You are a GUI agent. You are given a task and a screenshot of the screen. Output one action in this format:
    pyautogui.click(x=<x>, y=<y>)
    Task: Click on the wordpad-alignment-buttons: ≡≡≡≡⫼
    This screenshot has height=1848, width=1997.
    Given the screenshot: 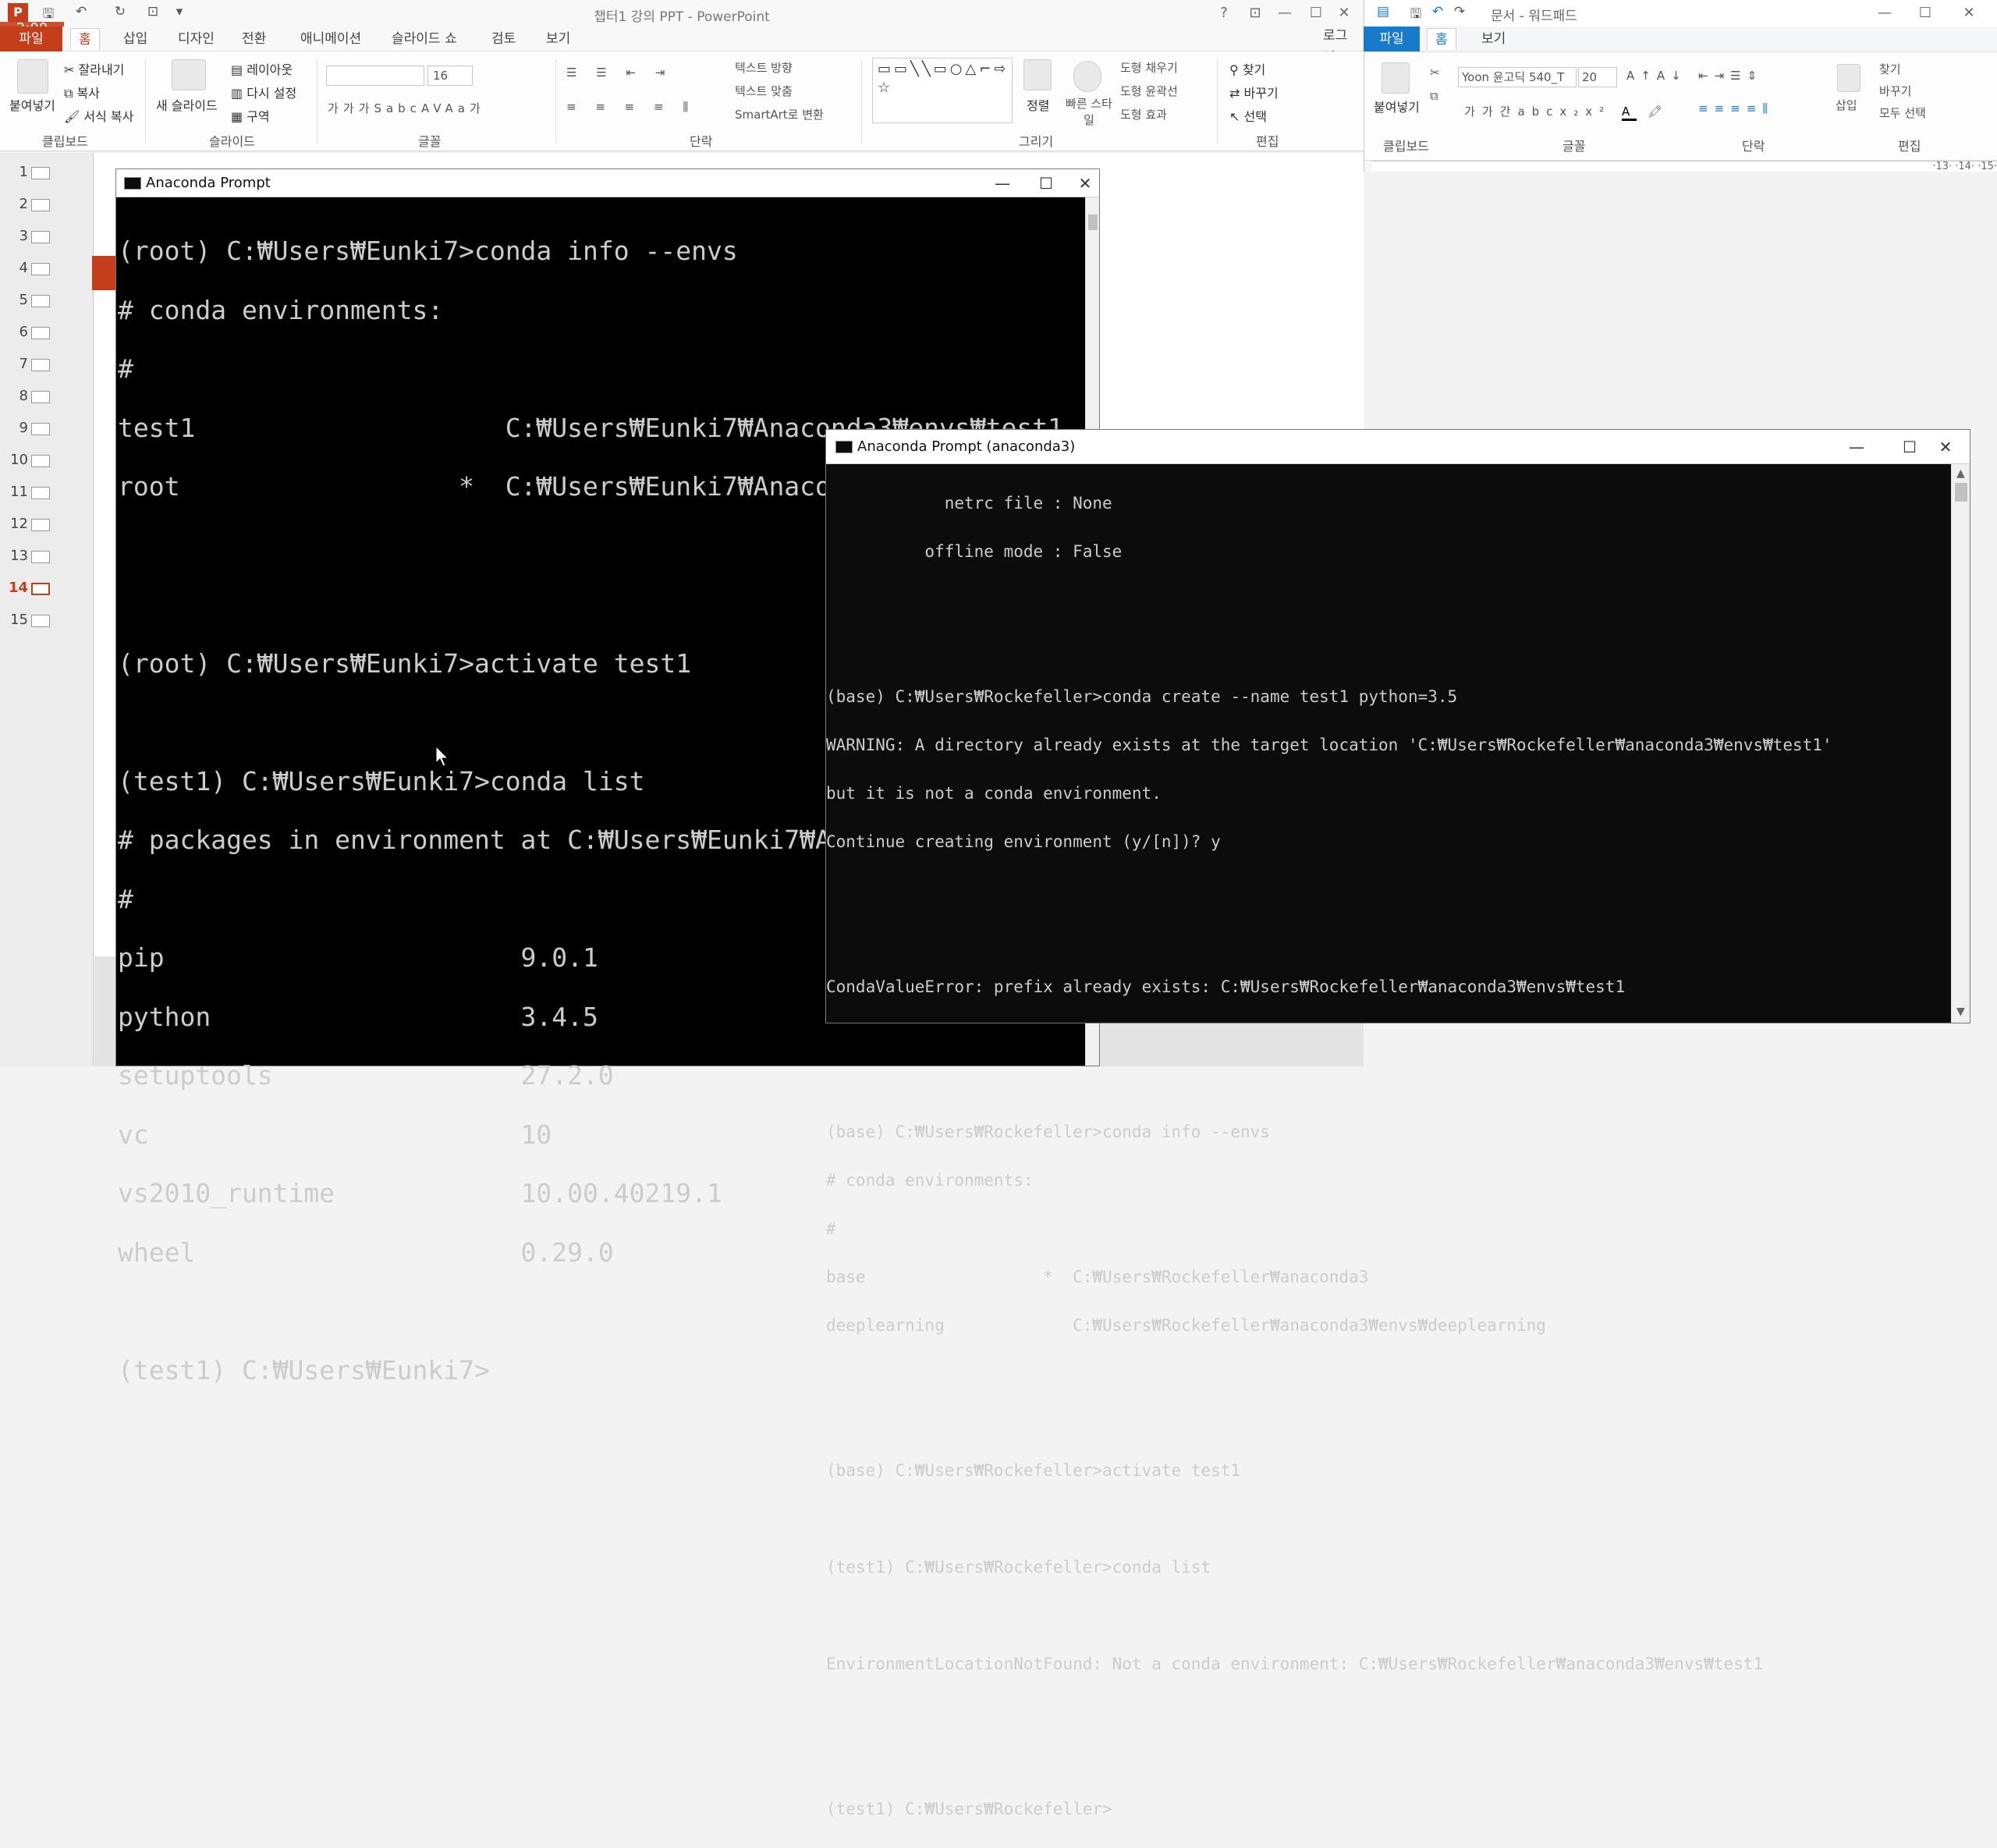 What is the action you would take?
    pyautogui.click(x=1736, y=108)
    